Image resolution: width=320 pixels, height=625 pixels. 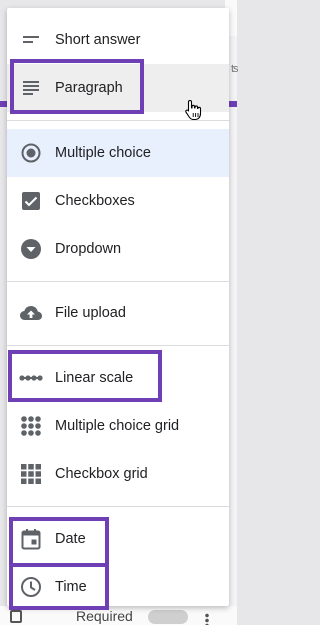 What do you see at coordinates (31, 201) in the screenshot?
I see `checkbox-icon` at bounding box center [31, 201].